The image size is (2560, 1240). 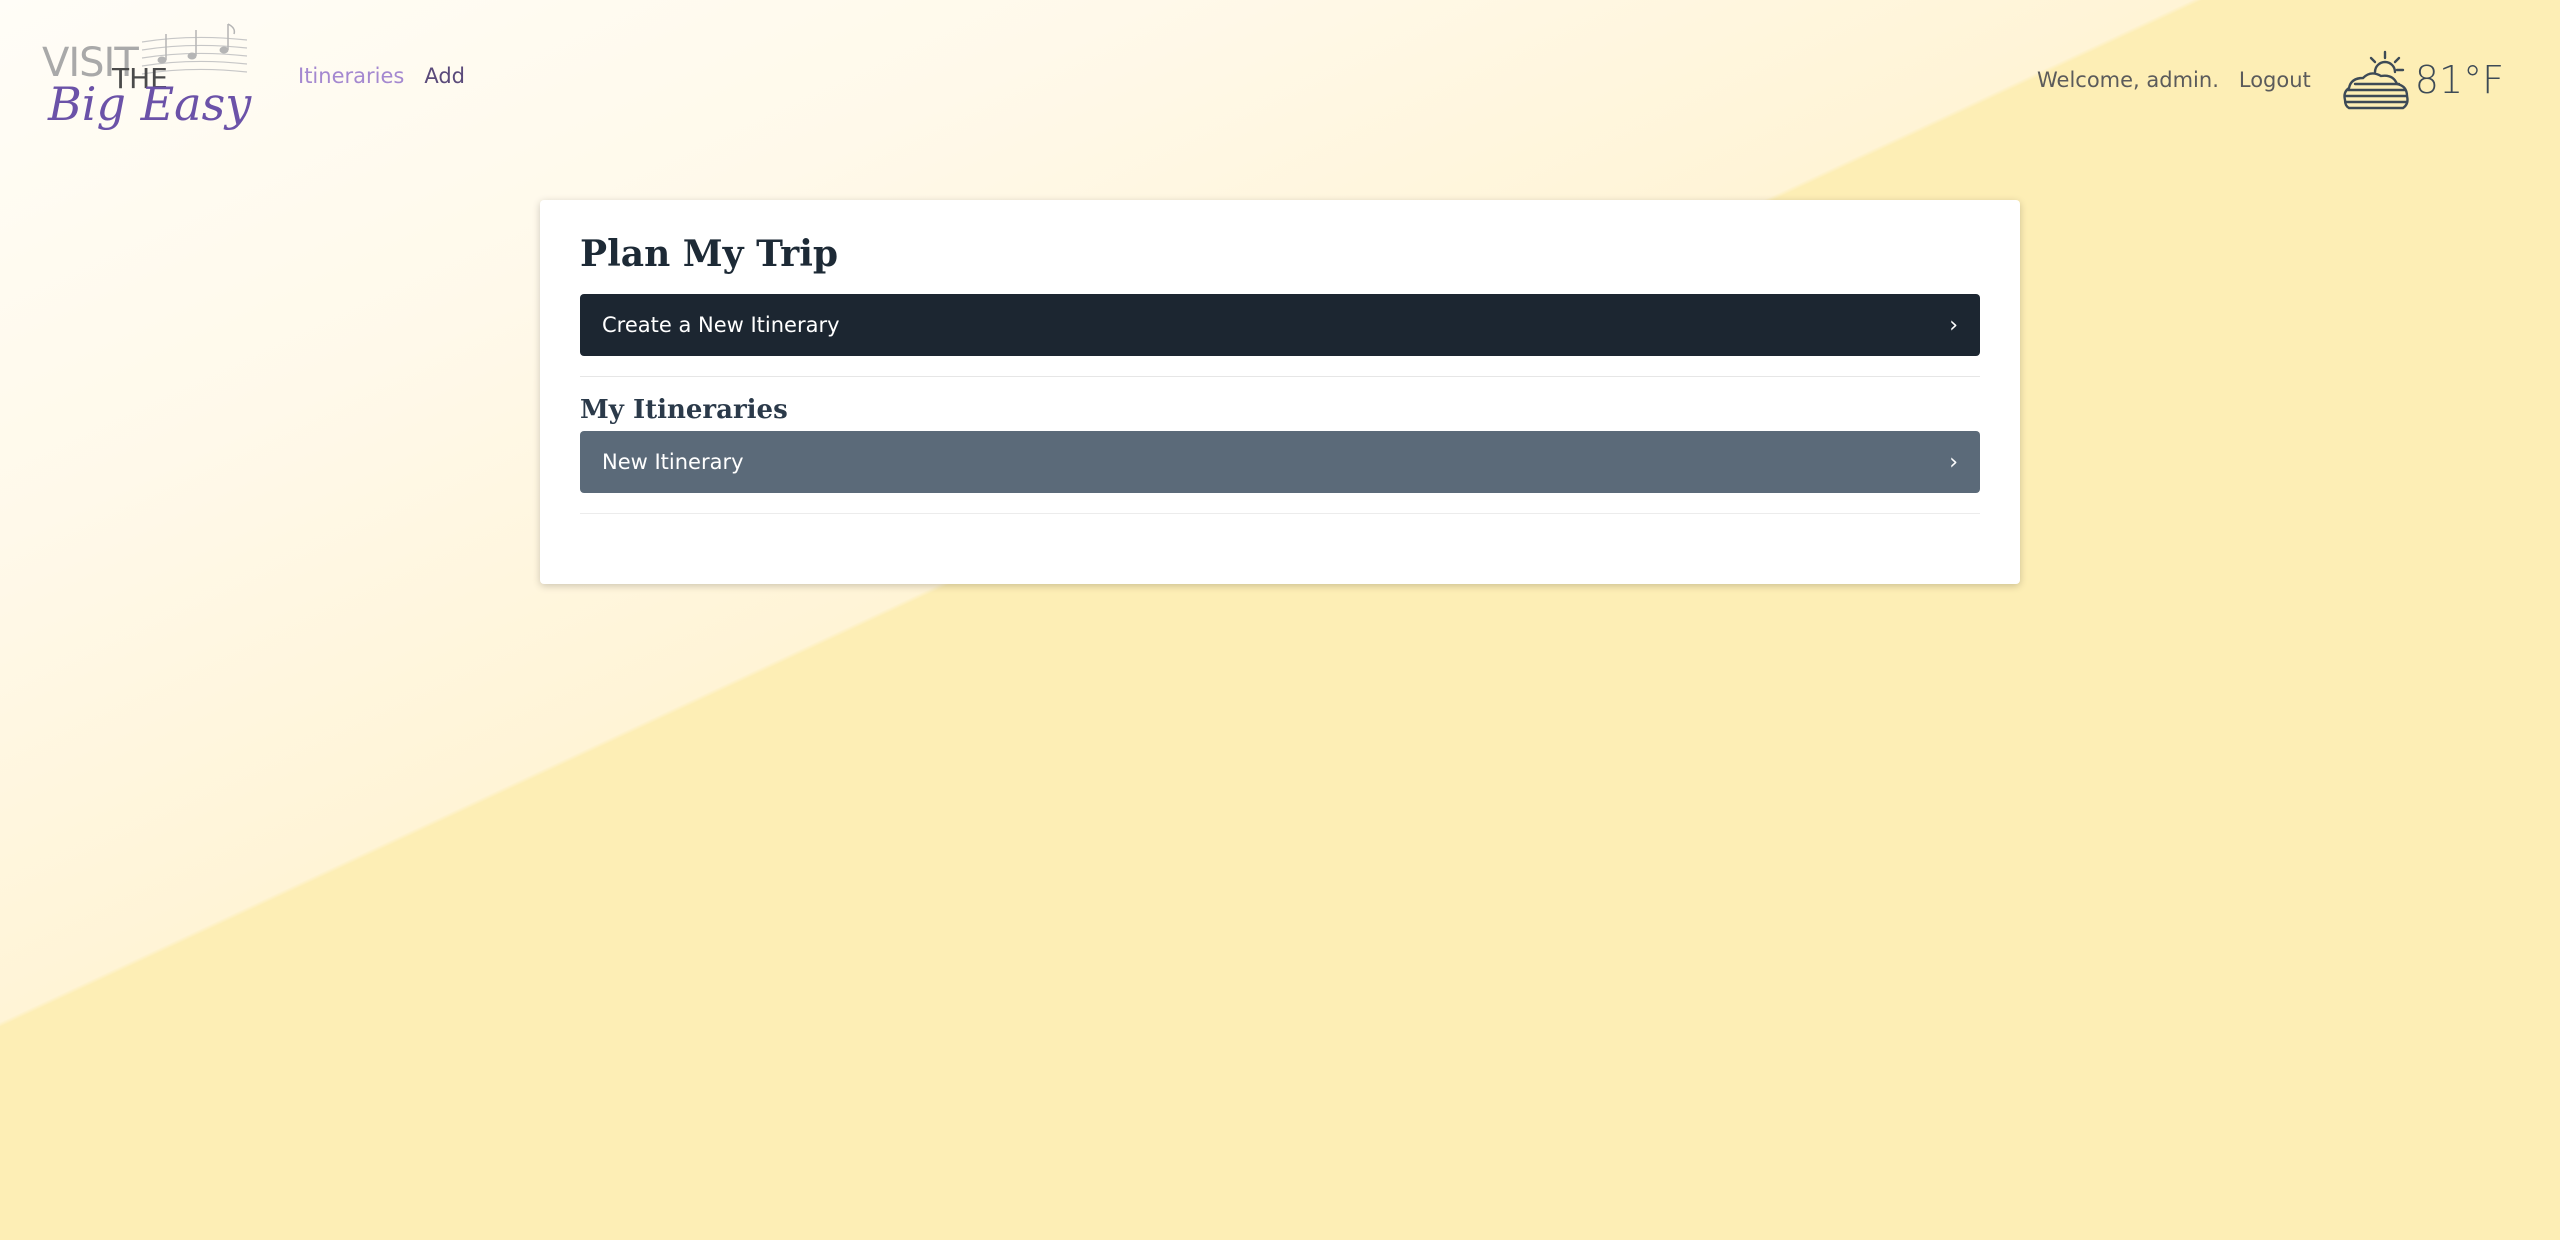 What do you see at coordinates (2275, 80) in the screenshot?
I see `logout-link: Logout` at bounding box center [2275, 80].